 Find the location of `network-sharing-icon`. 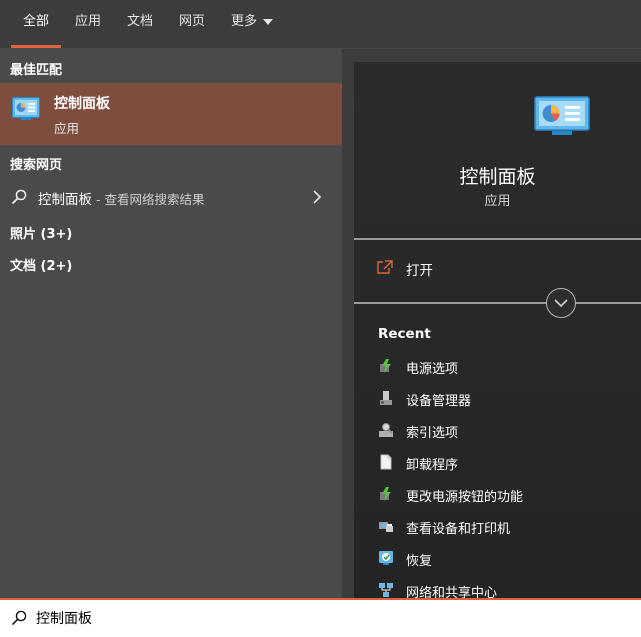

network-sharing-icon is located at coordinates (386, 590).